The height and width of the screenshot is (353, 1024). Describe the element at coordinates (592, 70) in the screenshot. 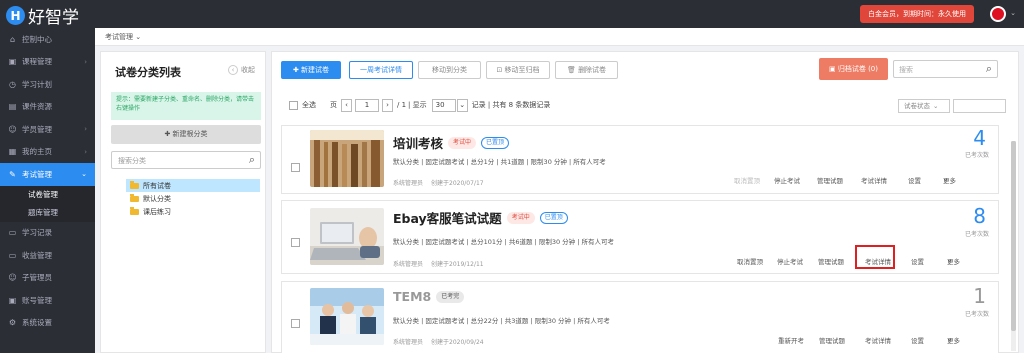

I see `delete-exam-label: 删除试卷` at that location.